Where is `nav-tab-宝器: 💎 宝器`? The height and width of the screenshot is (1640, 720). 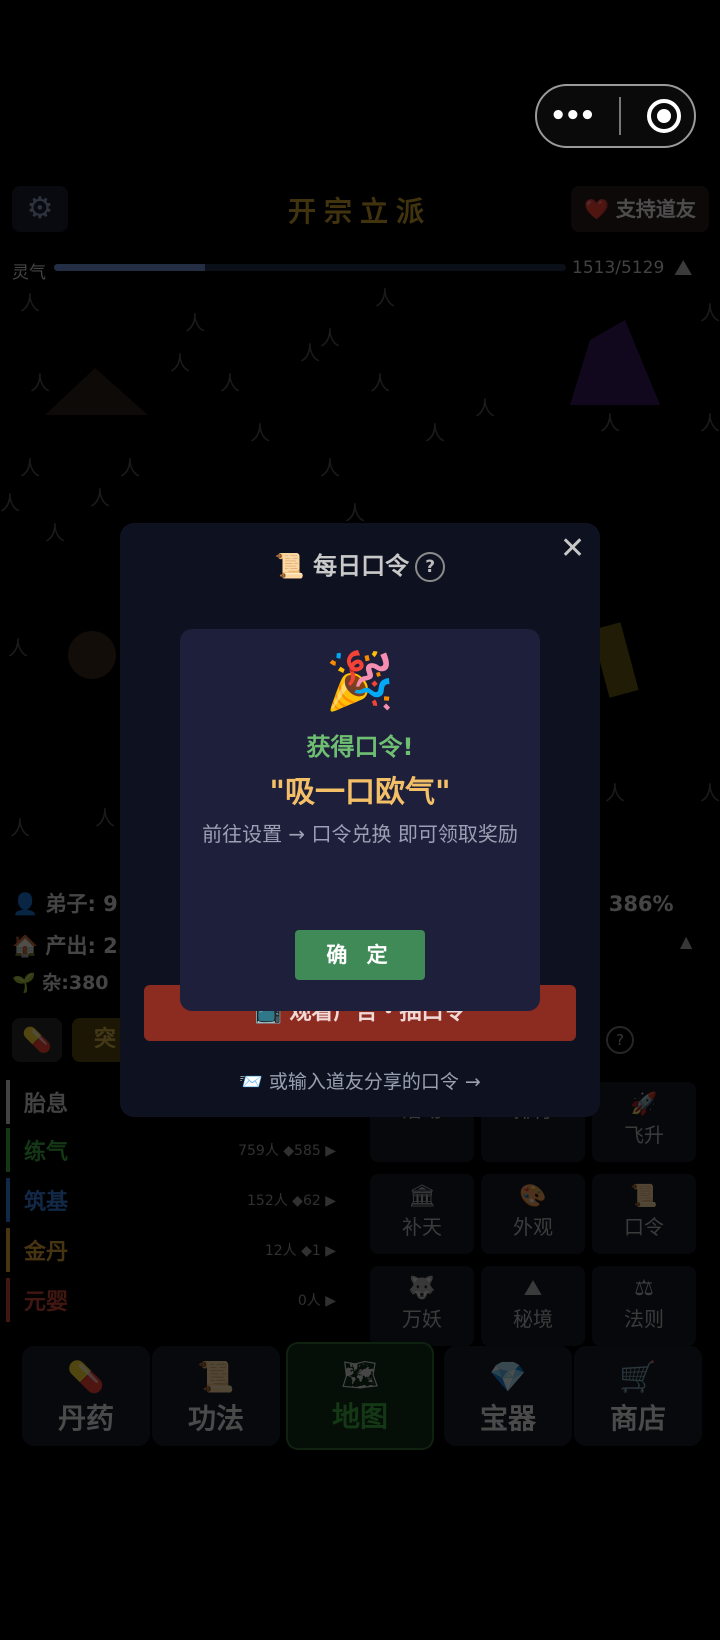 nav-tab-宝器: 💎 宝器 is located at coordinates (508, 1396).